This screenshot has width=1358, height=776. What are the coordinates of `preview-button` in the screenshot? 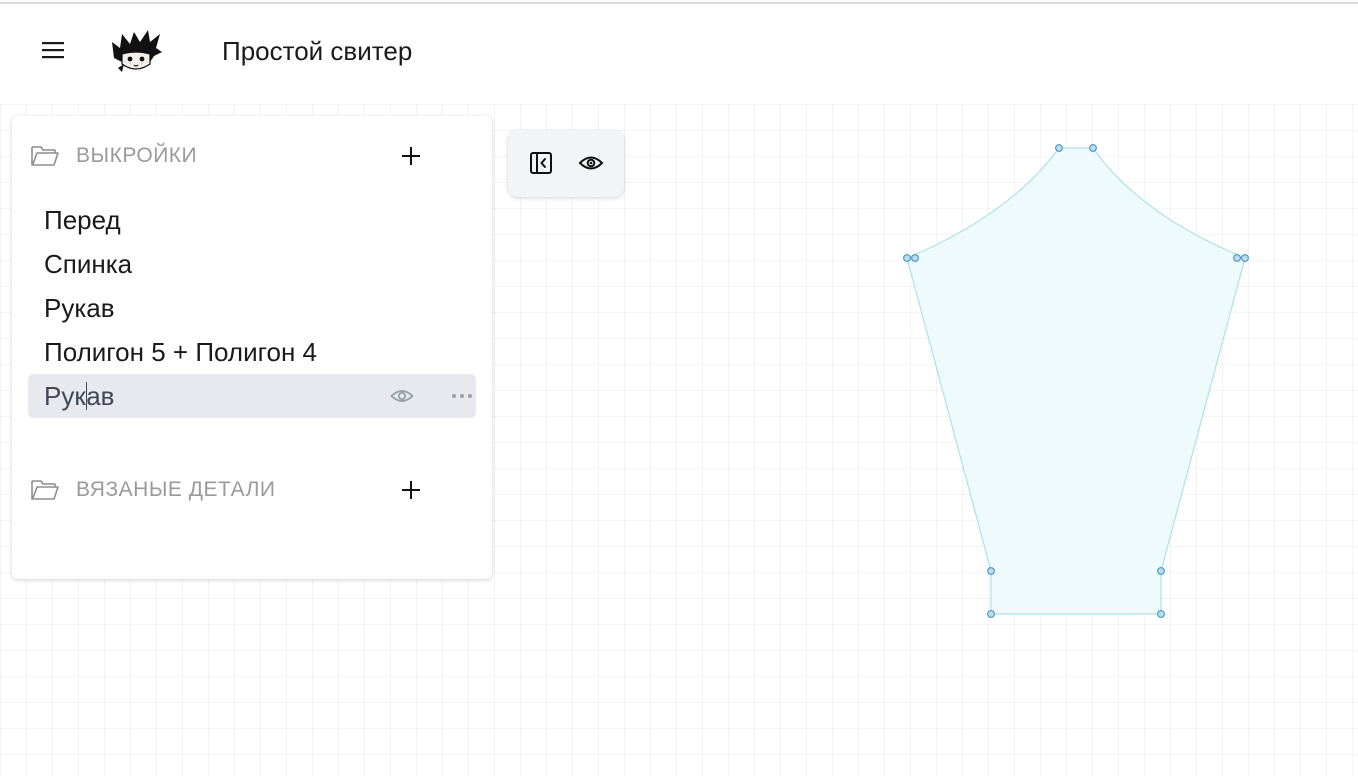 It's located at (591, 163).